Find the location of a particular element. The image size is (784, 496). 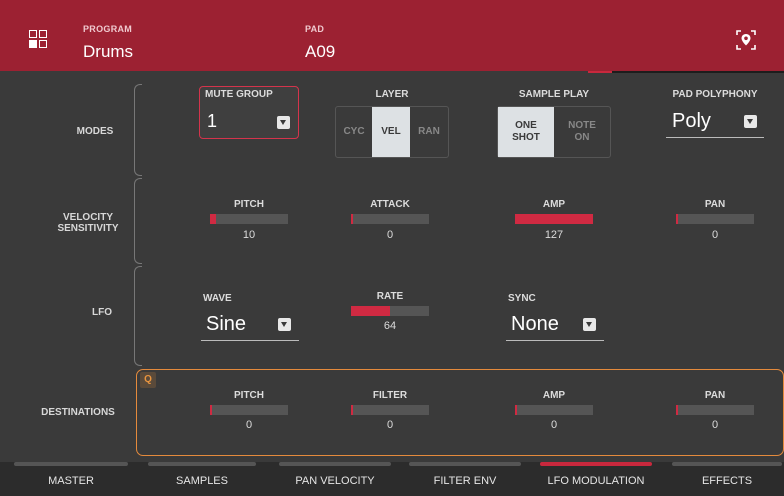

velocity-pitch-label: PITCH is located at coordinates (249, 204).